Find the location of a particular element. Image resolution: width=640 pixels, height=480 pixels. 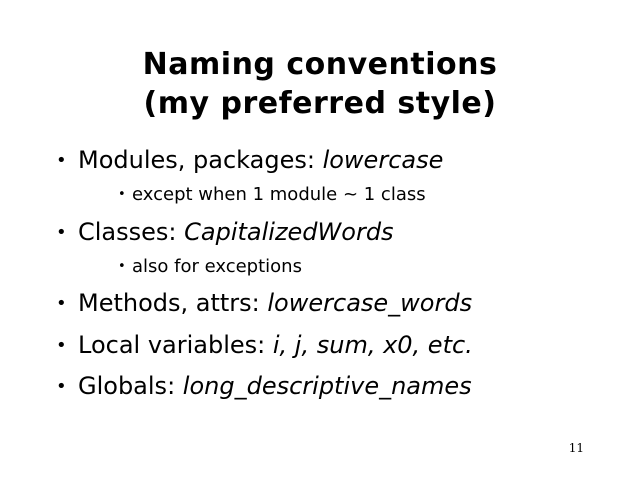

title-line-2: (my preferred style) is located at coordinates (320, 103).